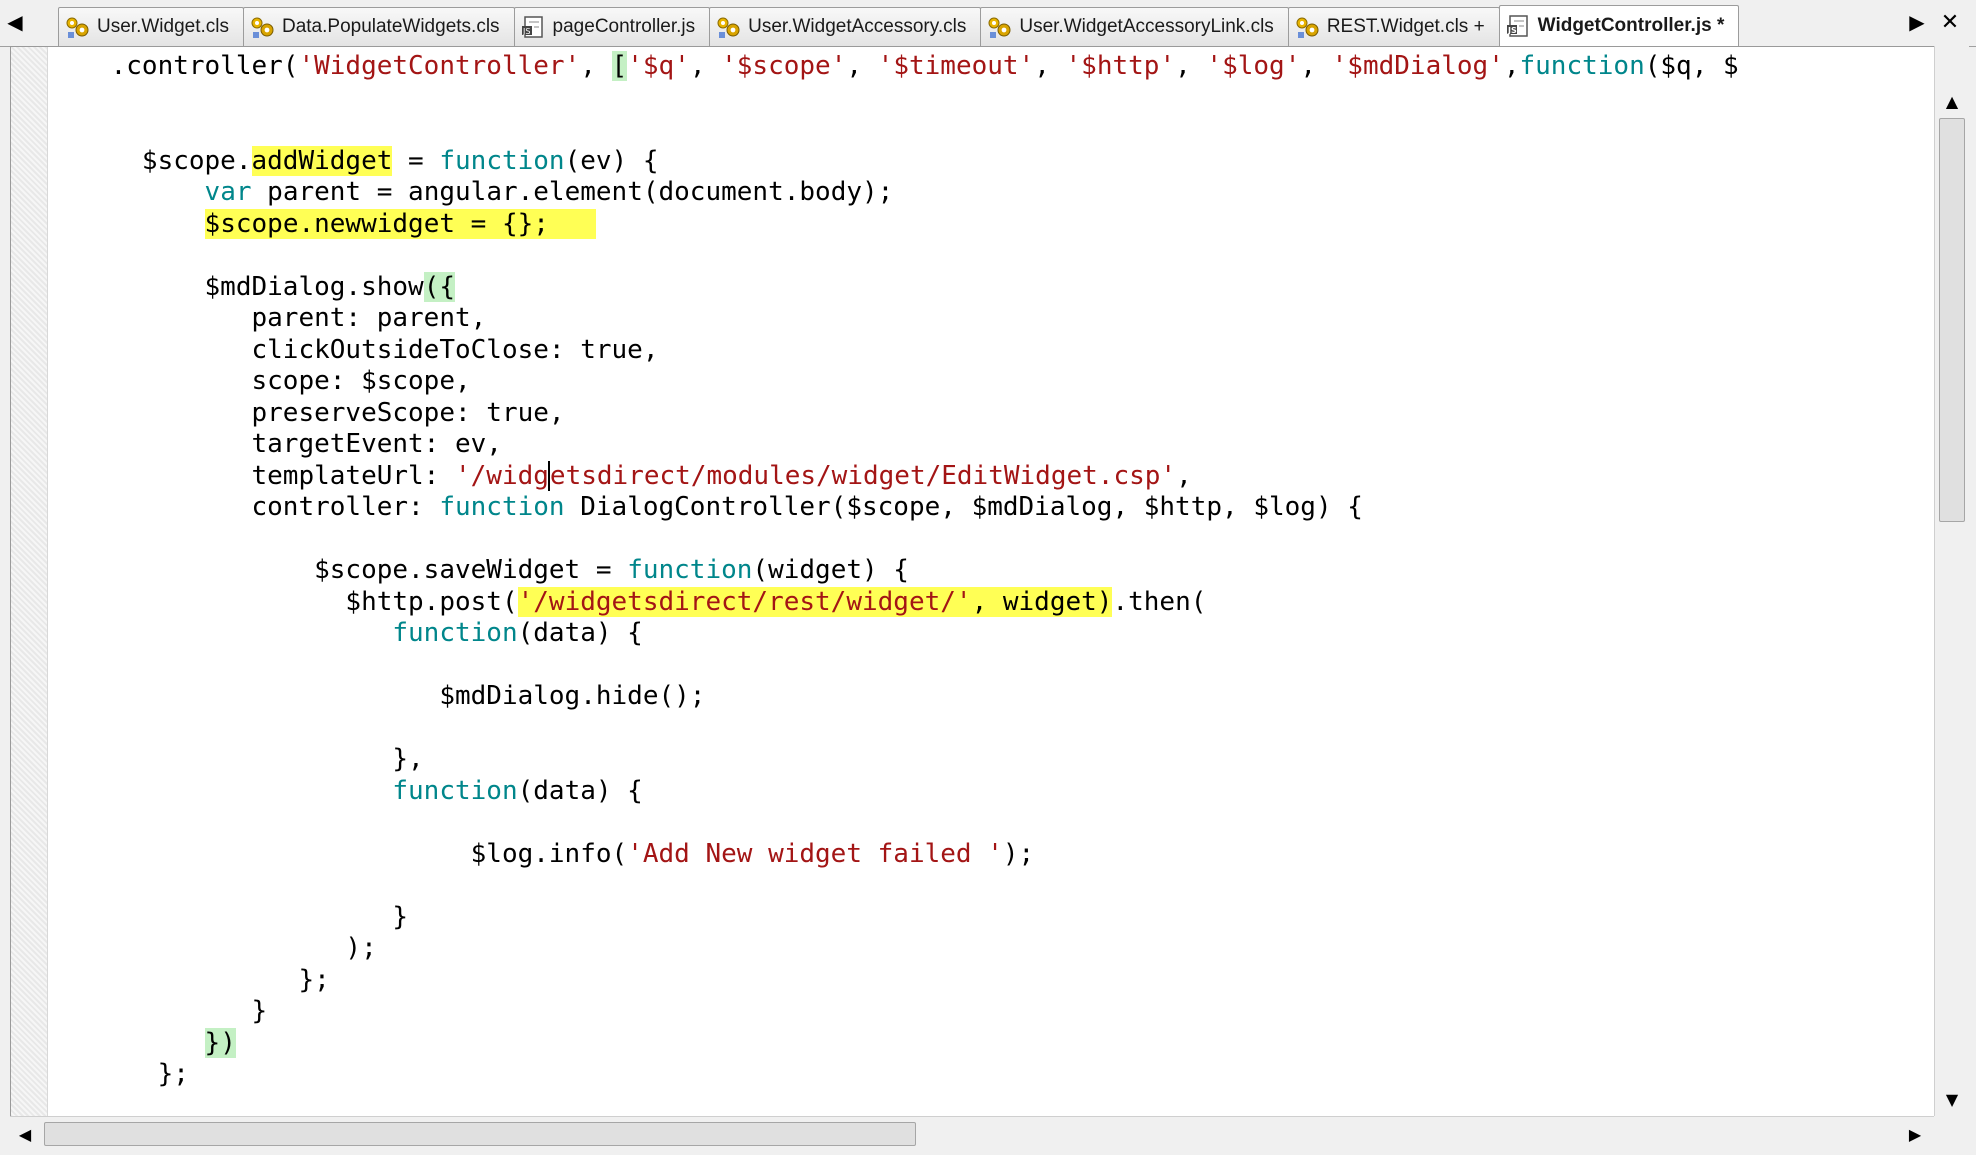  What do you see at coordinates (1917, 22) in the screenshot?
I see `tab-scroll-right-icon: ▶` at bounding box center [1917, 22].